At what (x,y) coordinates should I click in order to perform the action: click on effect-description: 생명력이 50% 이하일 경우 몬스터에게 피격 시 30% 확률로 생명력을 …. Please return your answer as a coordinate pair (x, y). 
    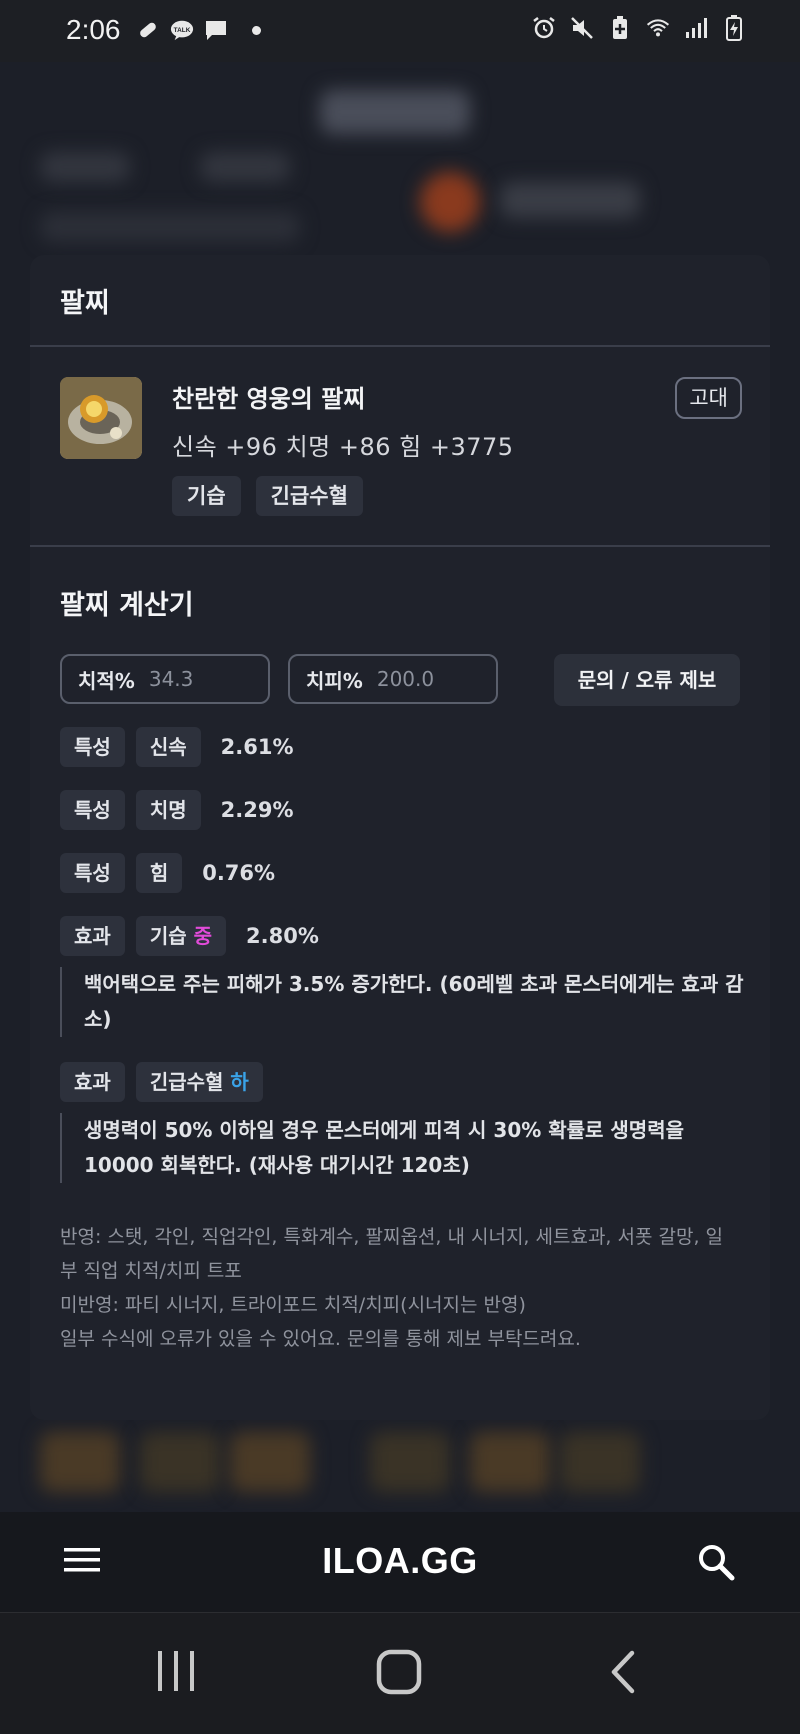
    Looking at the image, I should click on (407, 1148).